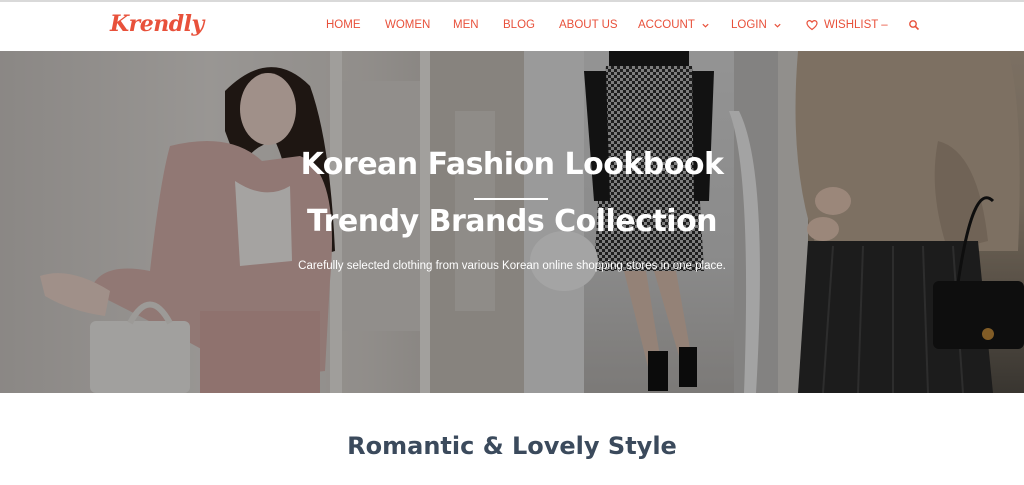 The height and width of the screenshot is (485, 1024). I want to click on nav-women: WOMEN, so click(407, 25).